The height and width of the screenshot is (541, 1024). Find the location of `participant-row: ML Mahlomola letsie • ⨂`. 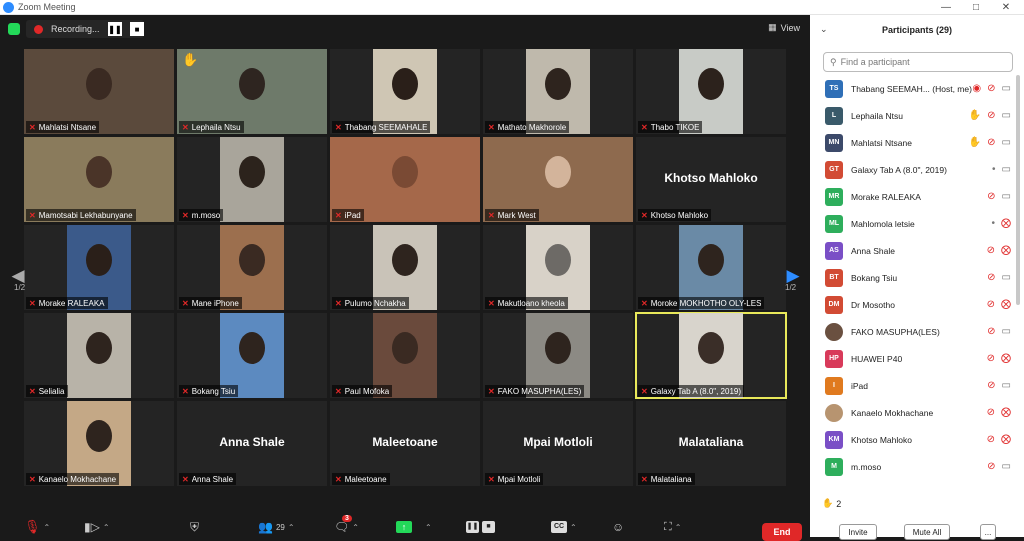

participant-row: ML Mahlomola letsie • ⨂ is located at coordinates (912, 223).